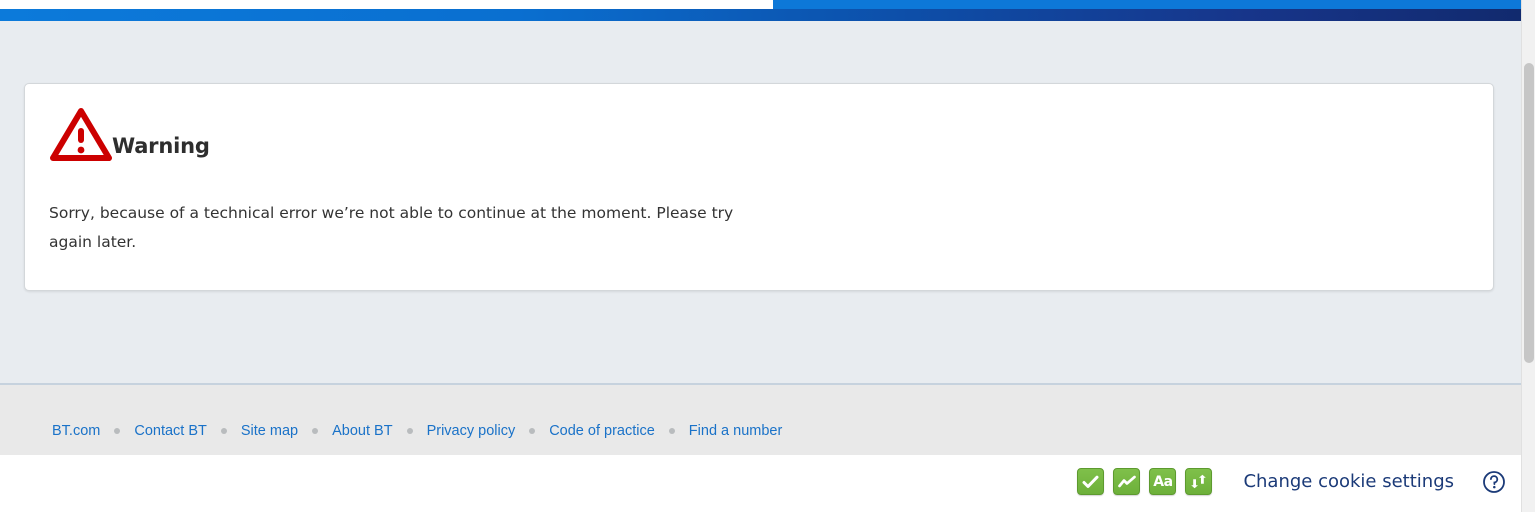  I want to click on checkmark-icon, so click(1090, 482).